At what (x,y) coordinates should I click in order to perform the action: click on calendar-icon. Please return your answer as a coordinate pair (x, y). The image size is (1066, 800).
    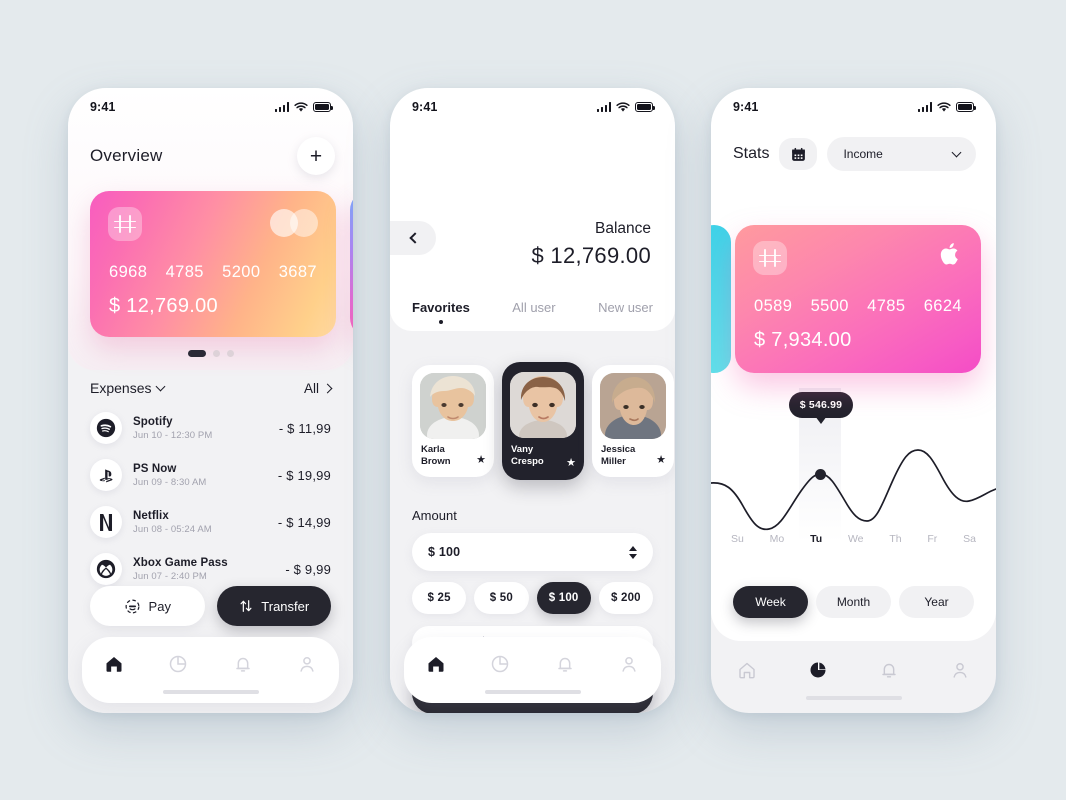
    Looking at the image, I should click on (798, 154).